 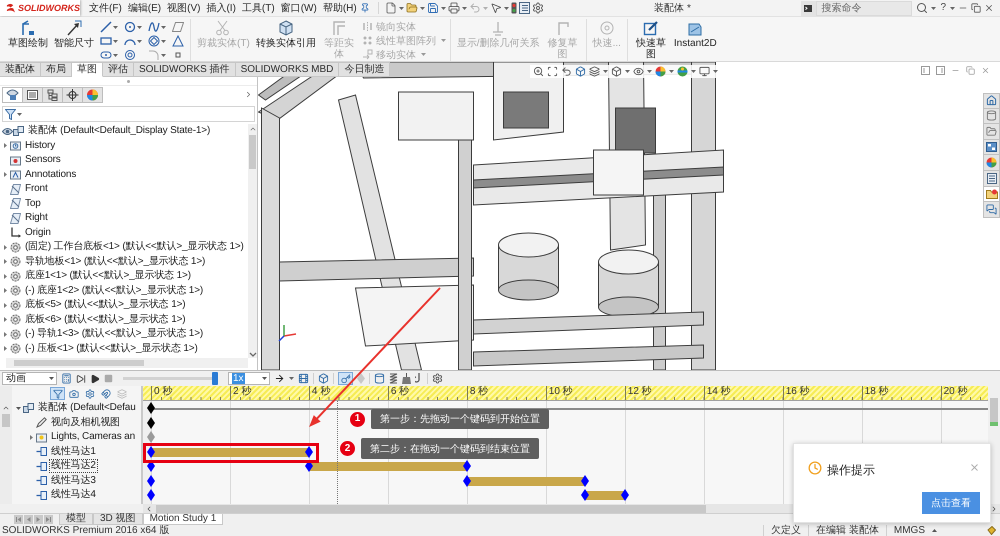 What do you see at coordinates (252, 241) in the screenshot?
I see `vertical-scrollbar` at bounding box center [252, 241].